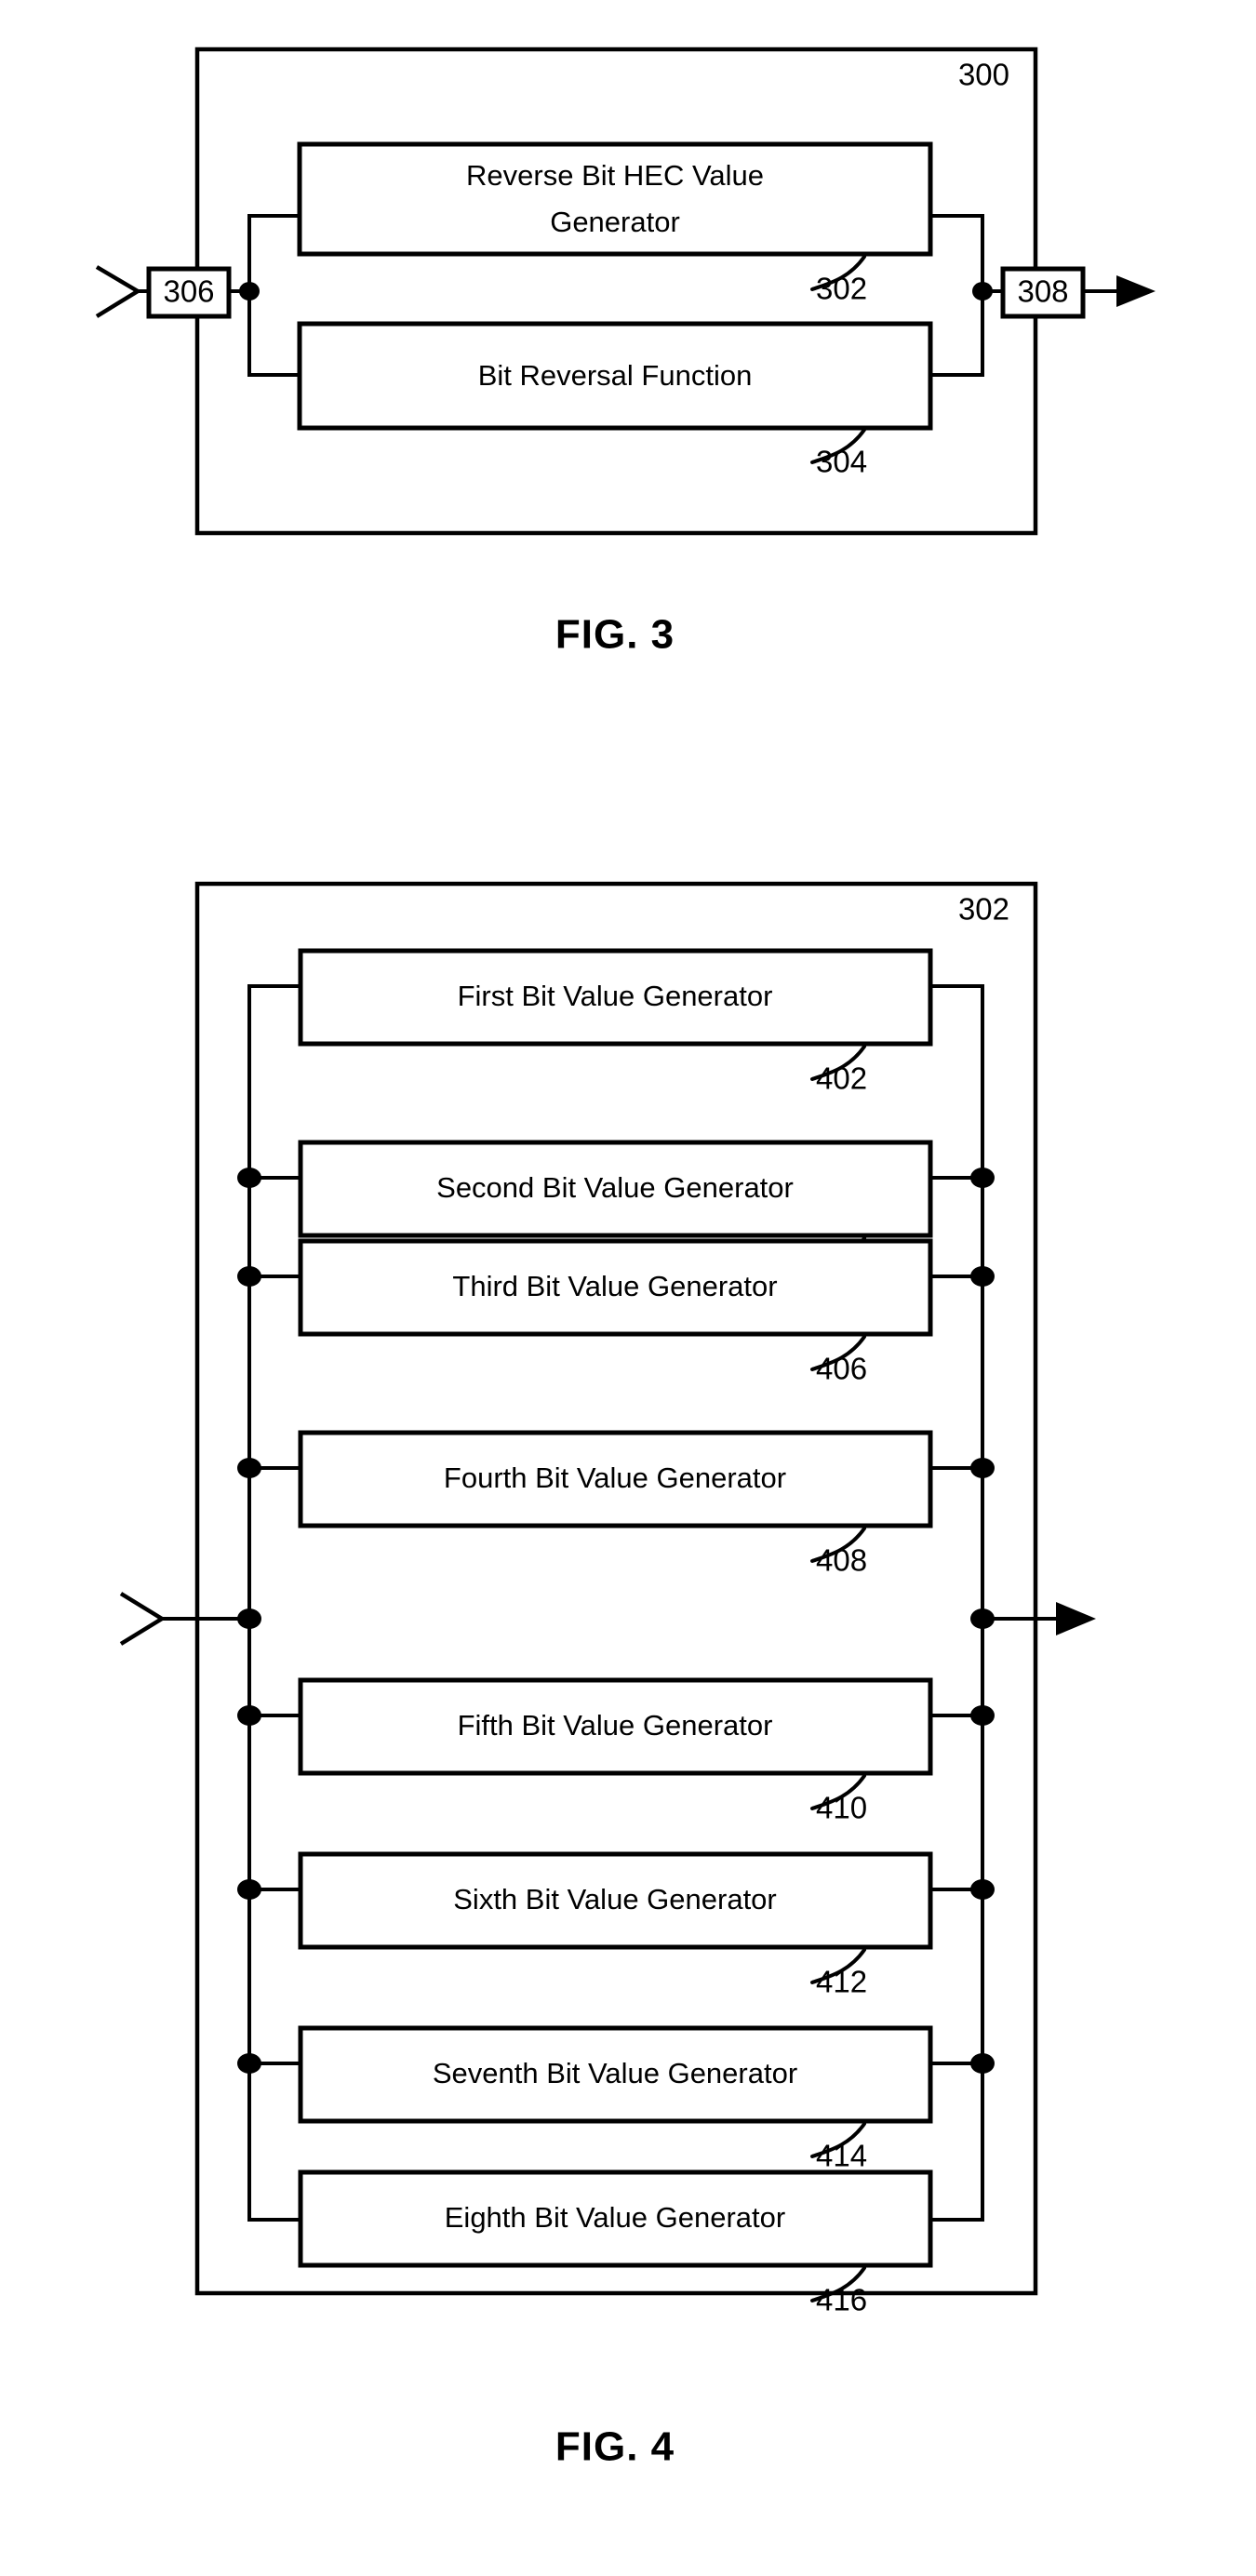 The width and height of the screenshot is (1256, 2576). Describe the element at coordinates (615, 996) in the screenshot. I see `fig4-block-402-label: First Bit Value Generator` at that location.